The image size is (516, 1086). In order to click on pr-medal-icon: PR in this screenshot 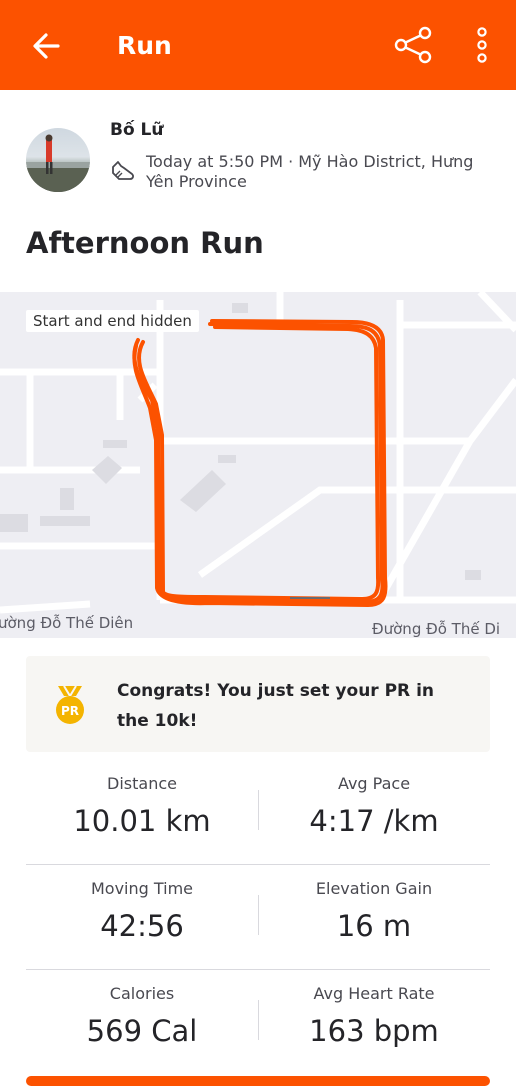, I will do `click(70, 704)`.